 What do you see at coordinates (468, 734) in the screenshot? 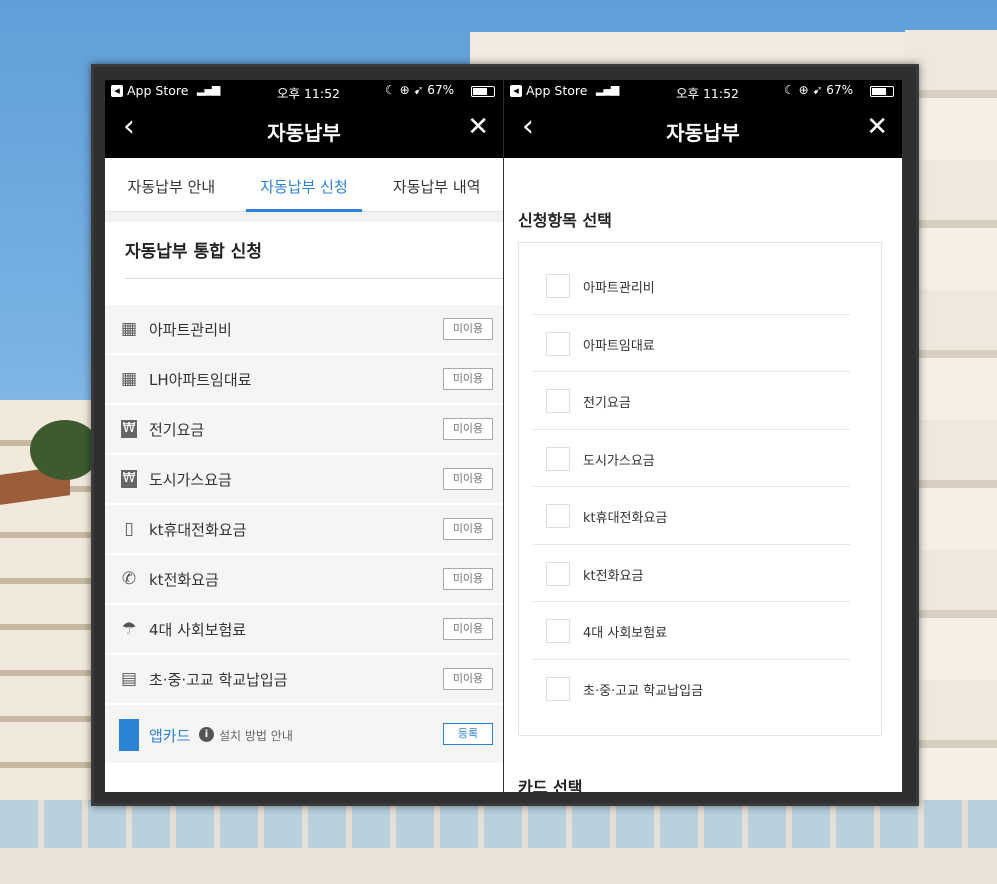
I see `register-button: 등록` at bounding box center [468, 734].